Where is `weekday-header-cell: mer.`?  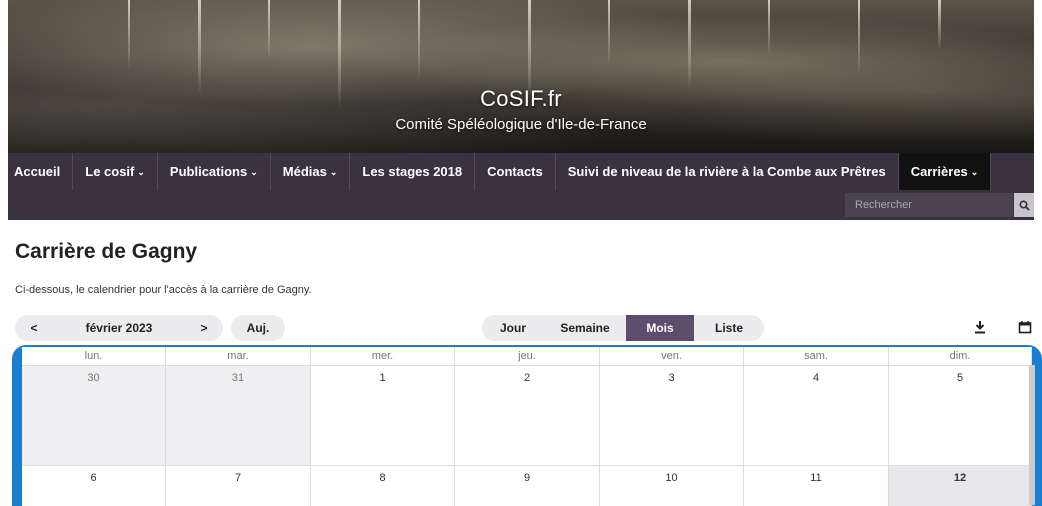
weekday-header-cell: mer. is located at coordinates (383, 356).